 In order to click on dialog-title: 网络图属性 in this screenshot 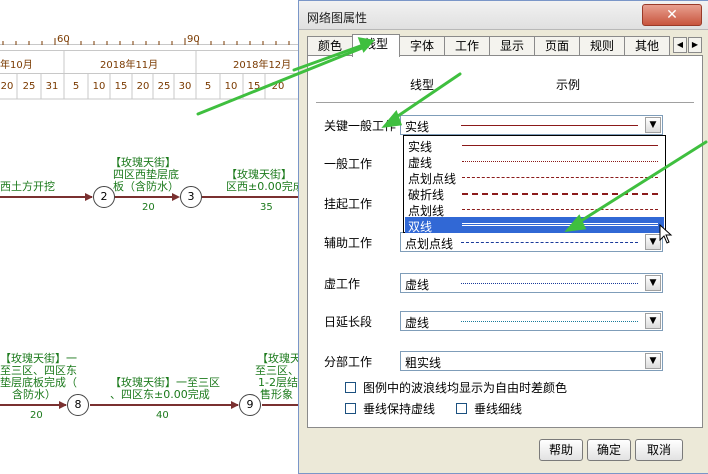, I will do `click(337, 18)`.